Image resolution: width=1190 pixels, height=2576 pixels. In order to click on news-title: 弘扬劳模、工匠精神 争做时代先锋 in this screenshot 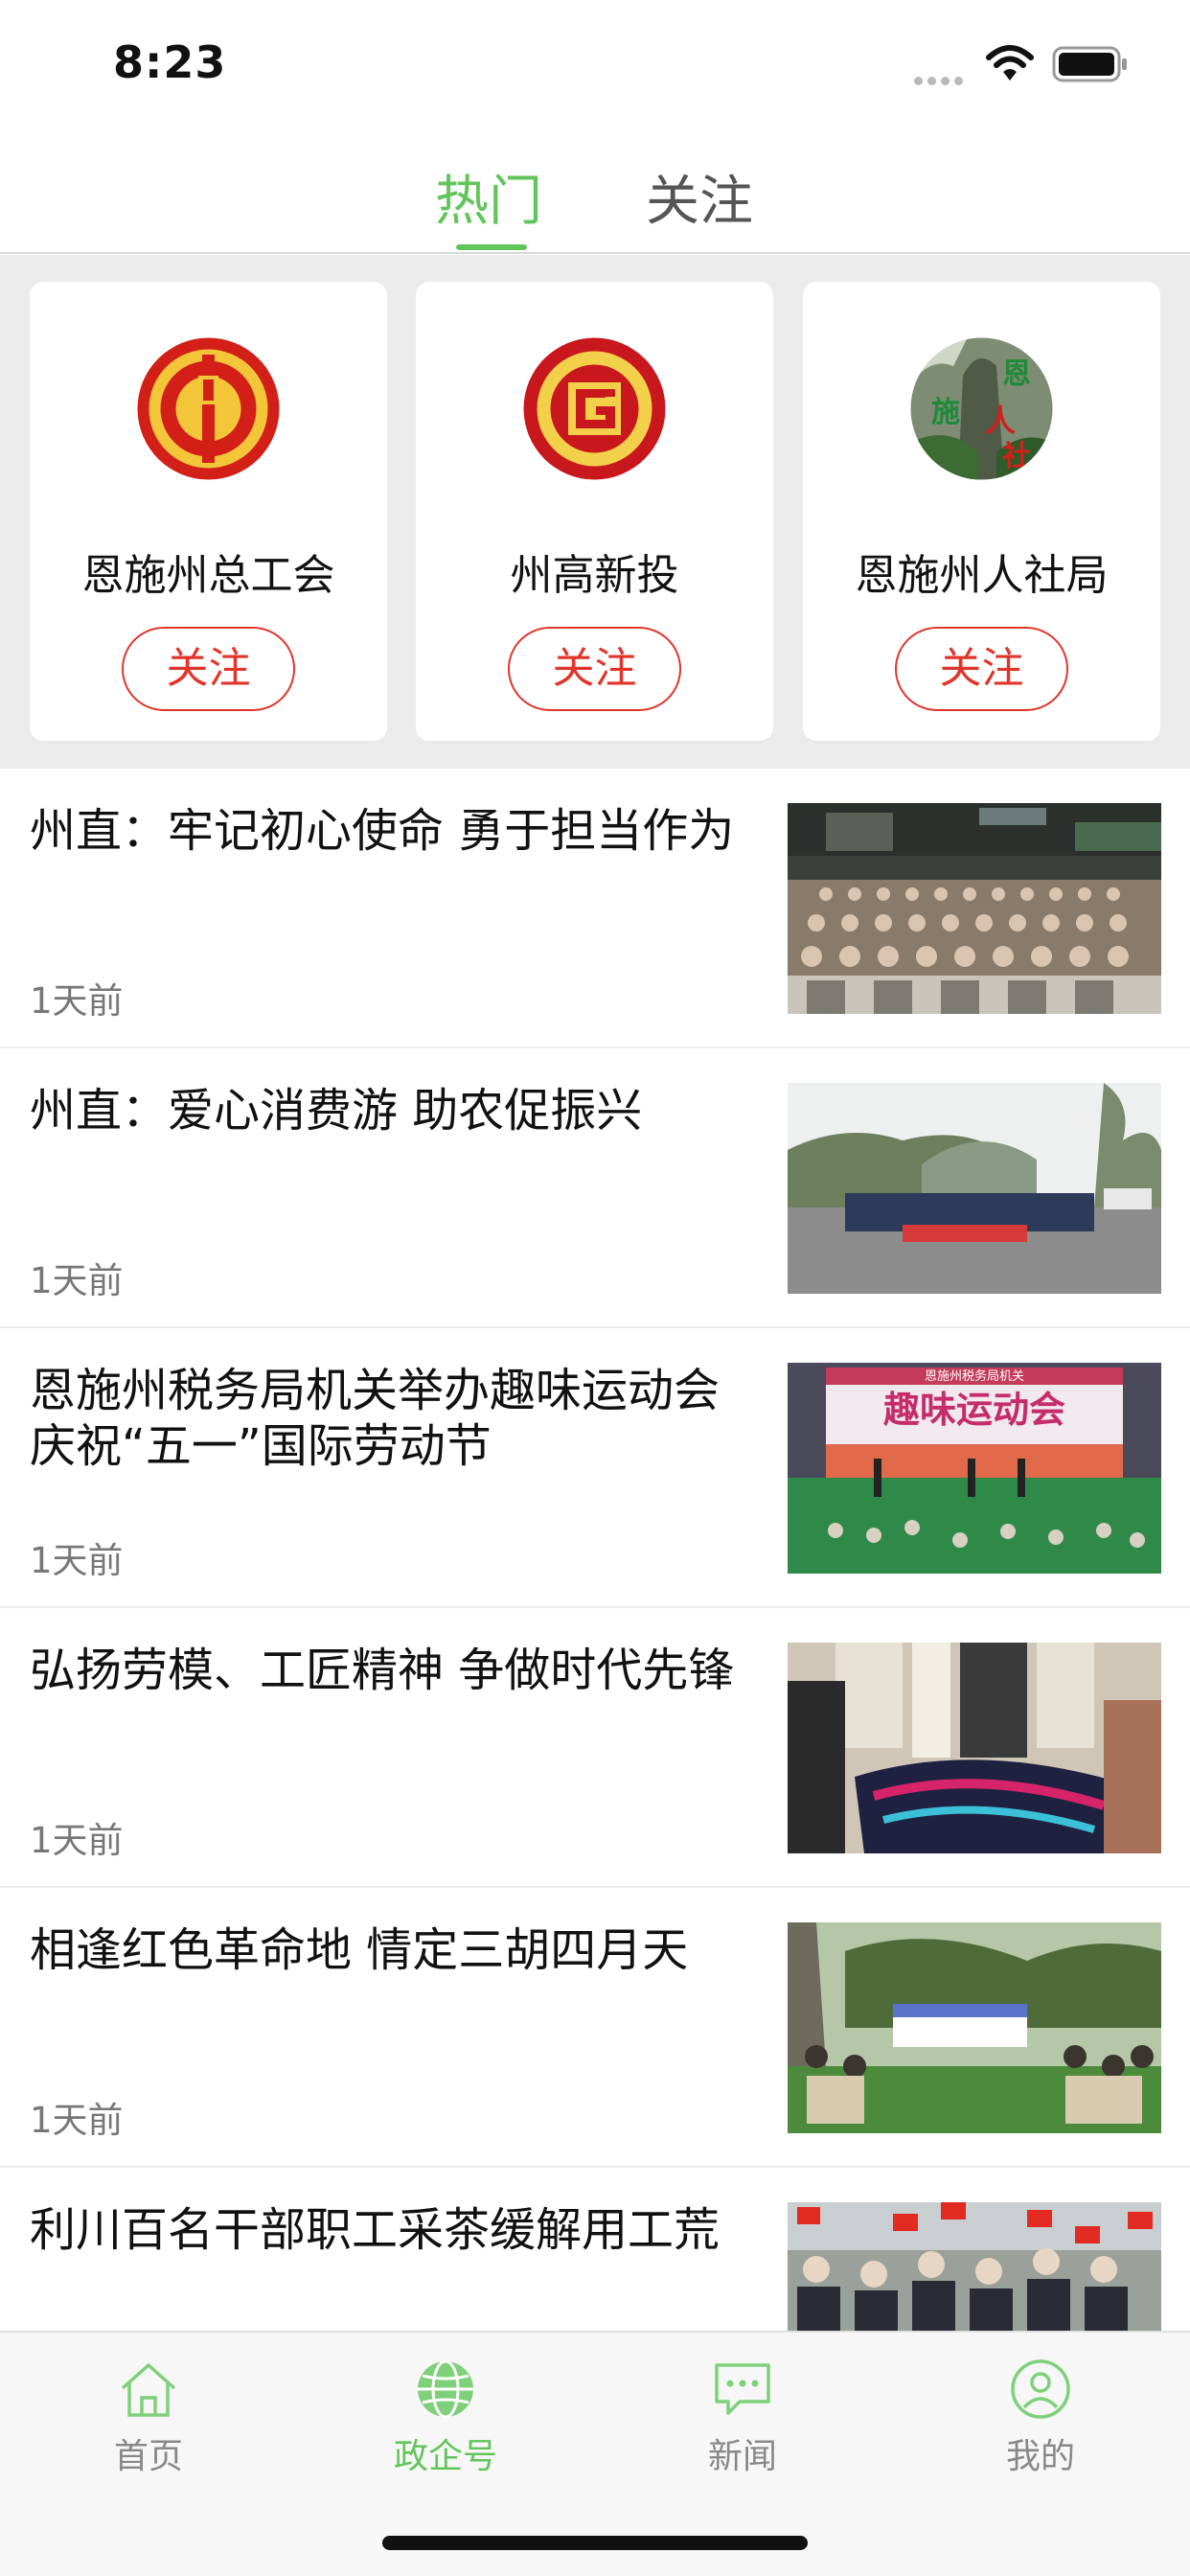, I will do `click(382, 1670)`.